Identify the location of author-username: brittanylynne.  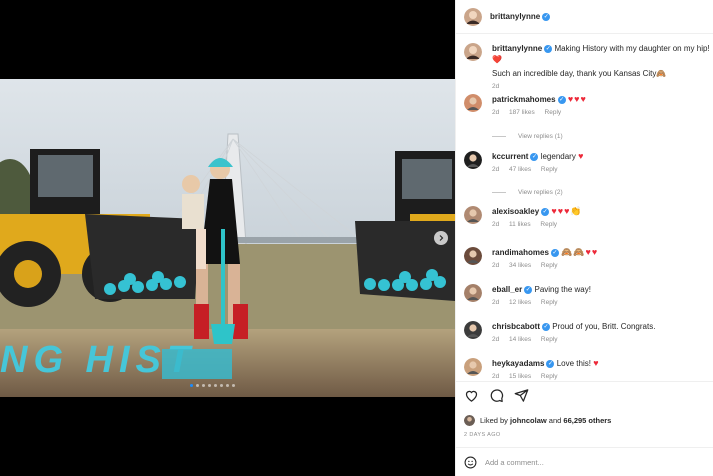
(515, 16).